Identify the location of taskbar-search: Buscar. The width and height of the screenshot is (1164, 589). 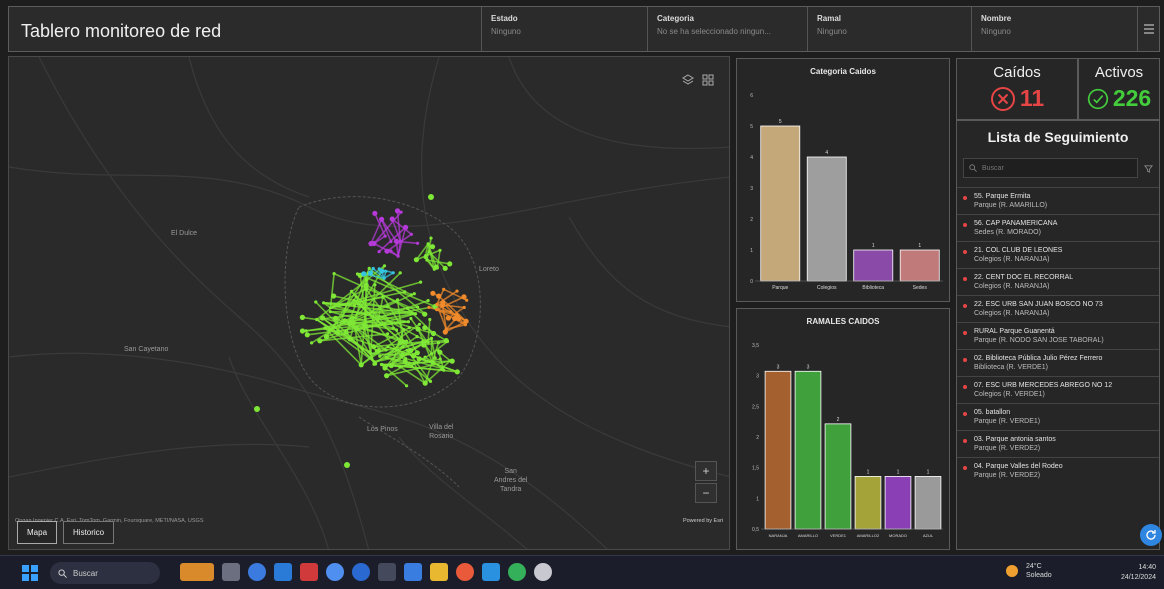
(105, 573).